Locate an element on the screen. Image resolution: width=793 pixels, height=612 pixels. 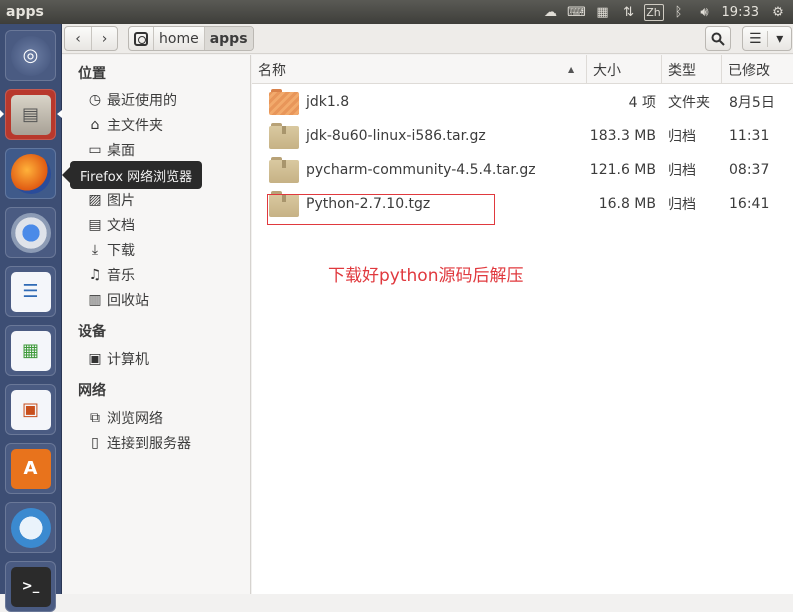
terminal-launcher-button: >_ is located at coordinates (30, 586).